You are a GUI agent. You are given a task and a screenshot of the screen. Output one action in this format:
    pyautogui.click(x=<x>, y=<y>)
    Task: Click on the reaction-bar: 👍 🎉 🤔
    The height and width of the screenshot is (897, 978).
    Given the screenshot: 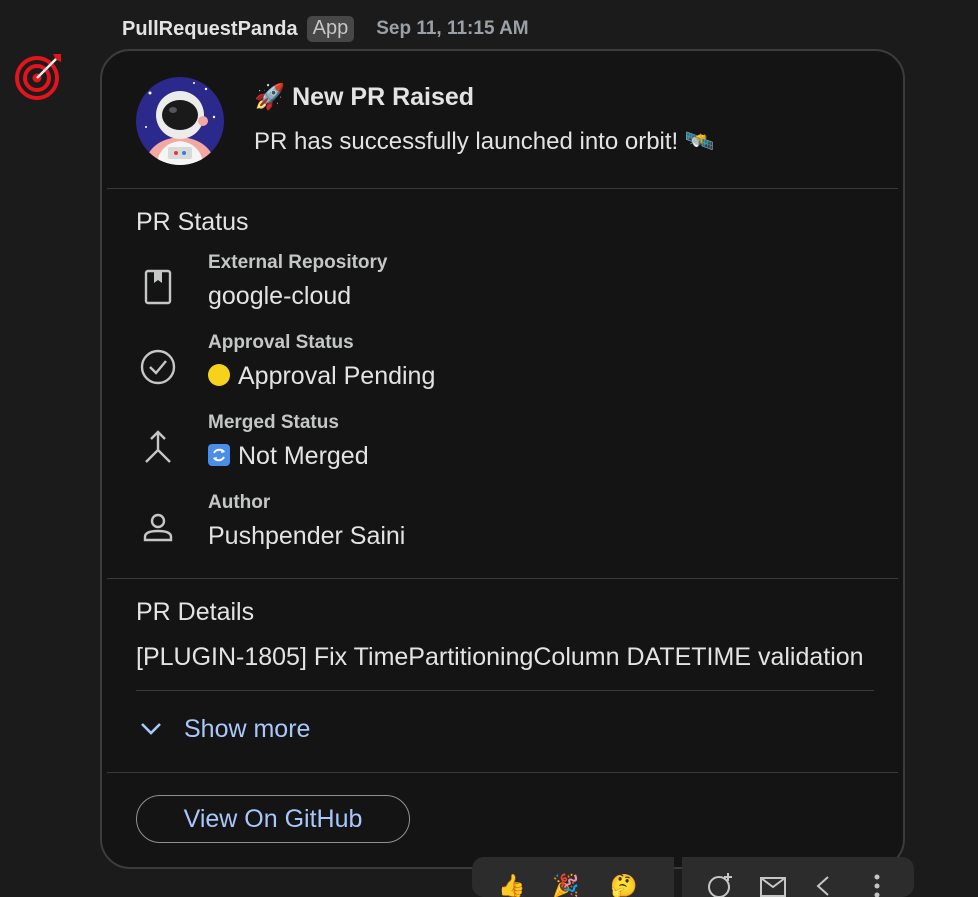 What is the action you would take?
    pyautogui.click(x=573, y=877)
    